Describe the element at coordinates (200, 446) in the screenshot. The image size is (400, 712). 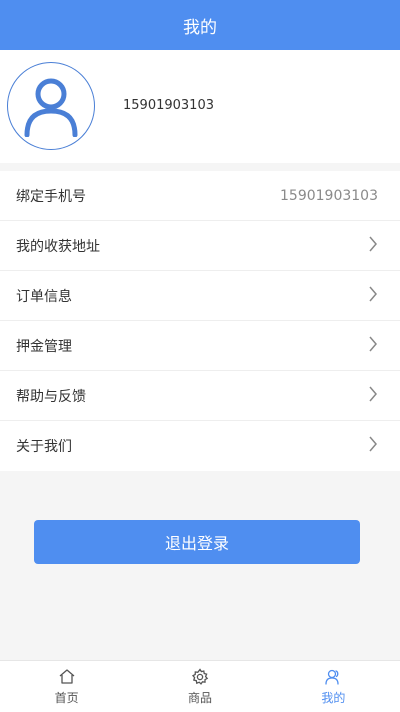
I see `menu-item-about: 关于我们` at that location.